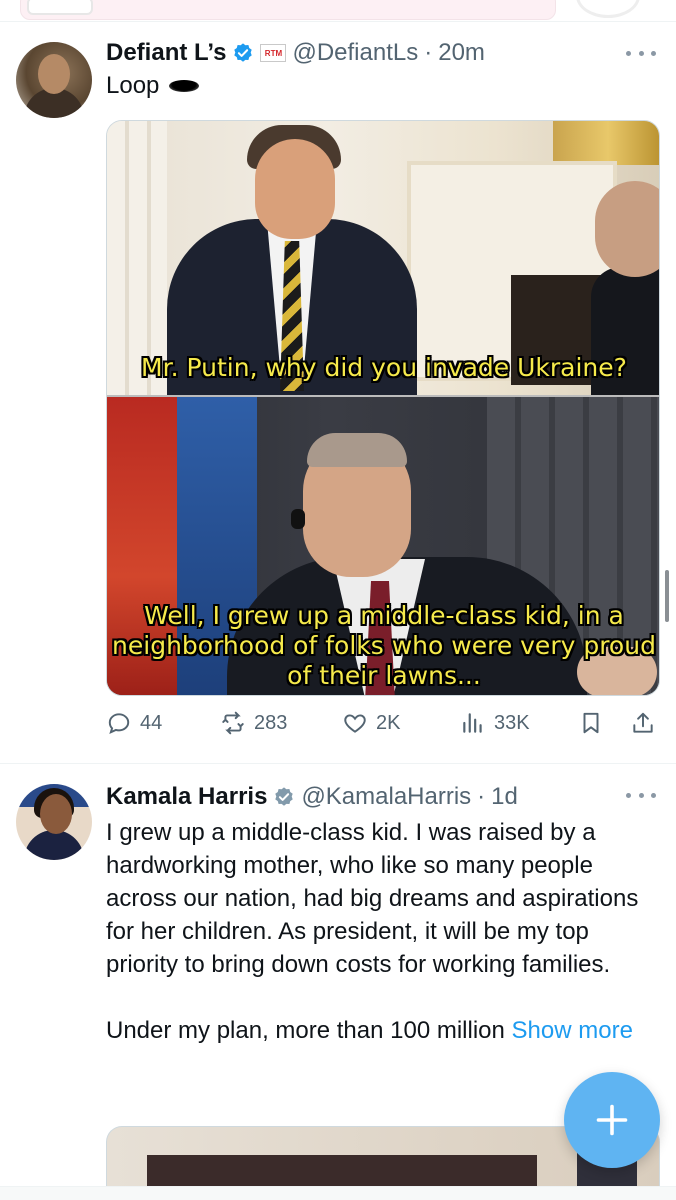 Image resolution: width=676 pixels, height=1200 pixels. Describe the element at coordinates (60, 7) in the screenshot. I see `previous-card-button` at that location.